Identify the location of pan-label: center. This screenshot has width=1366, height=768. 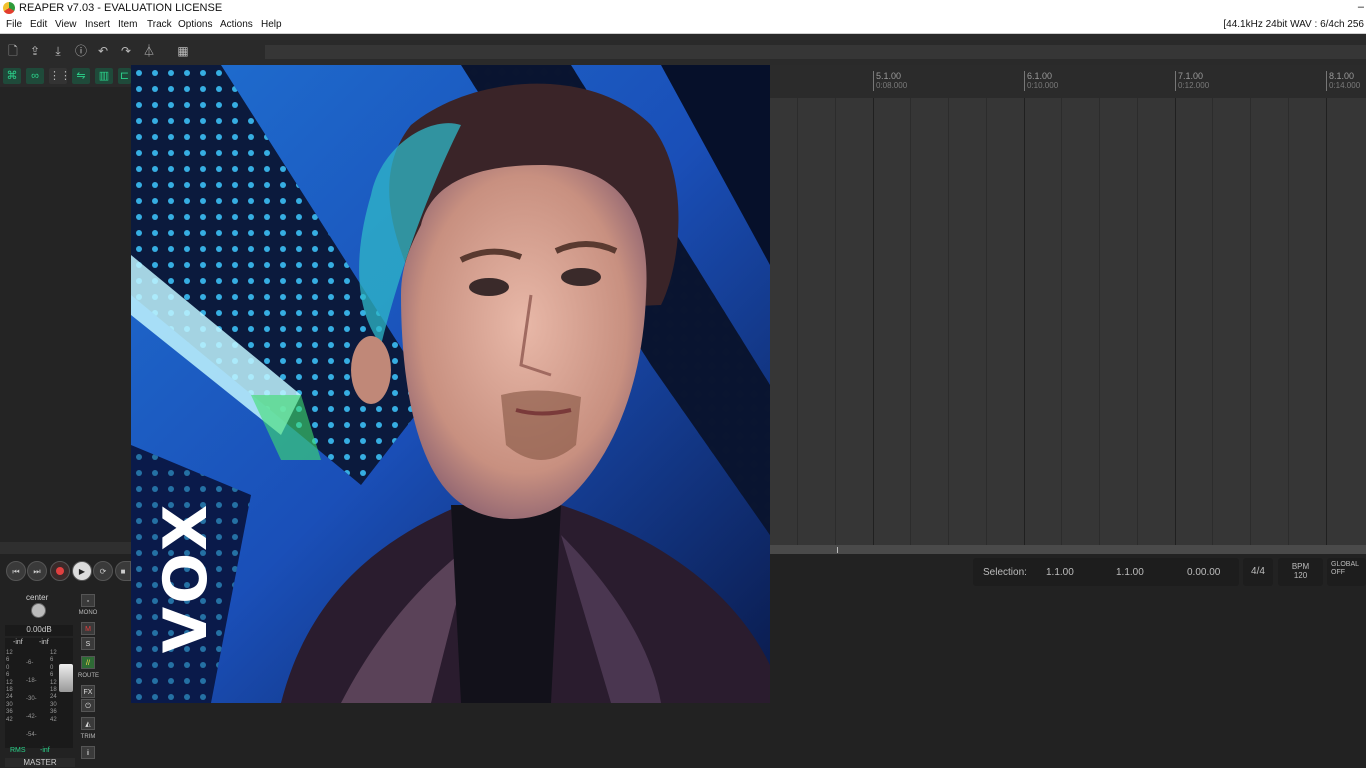
(37, 597).